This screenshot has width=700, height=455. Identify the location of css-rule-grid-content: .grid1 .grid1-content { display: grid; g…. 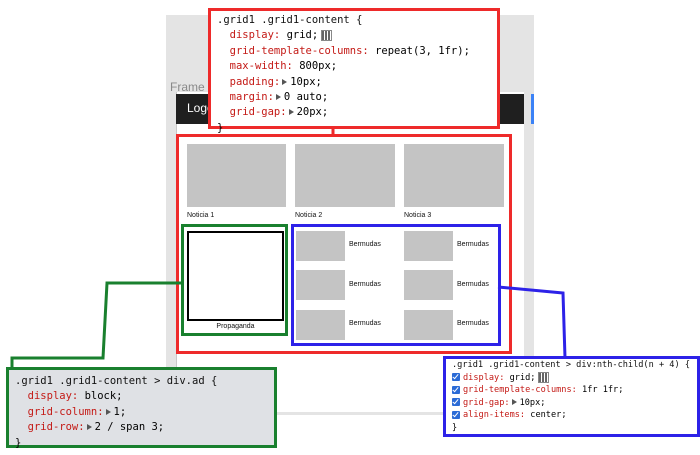
(354, 71).